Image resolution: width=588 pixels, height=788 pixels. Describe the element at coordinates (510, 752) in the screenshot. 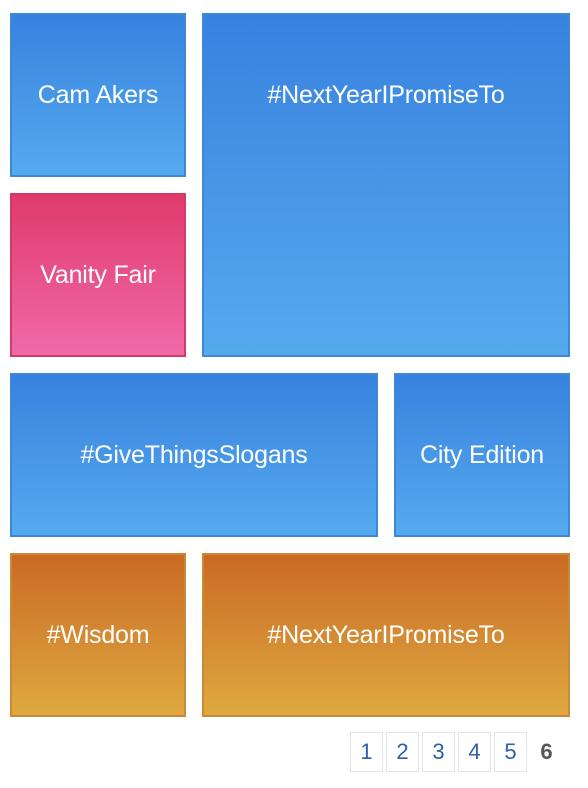

I see `page-link-5: 5` at that location.